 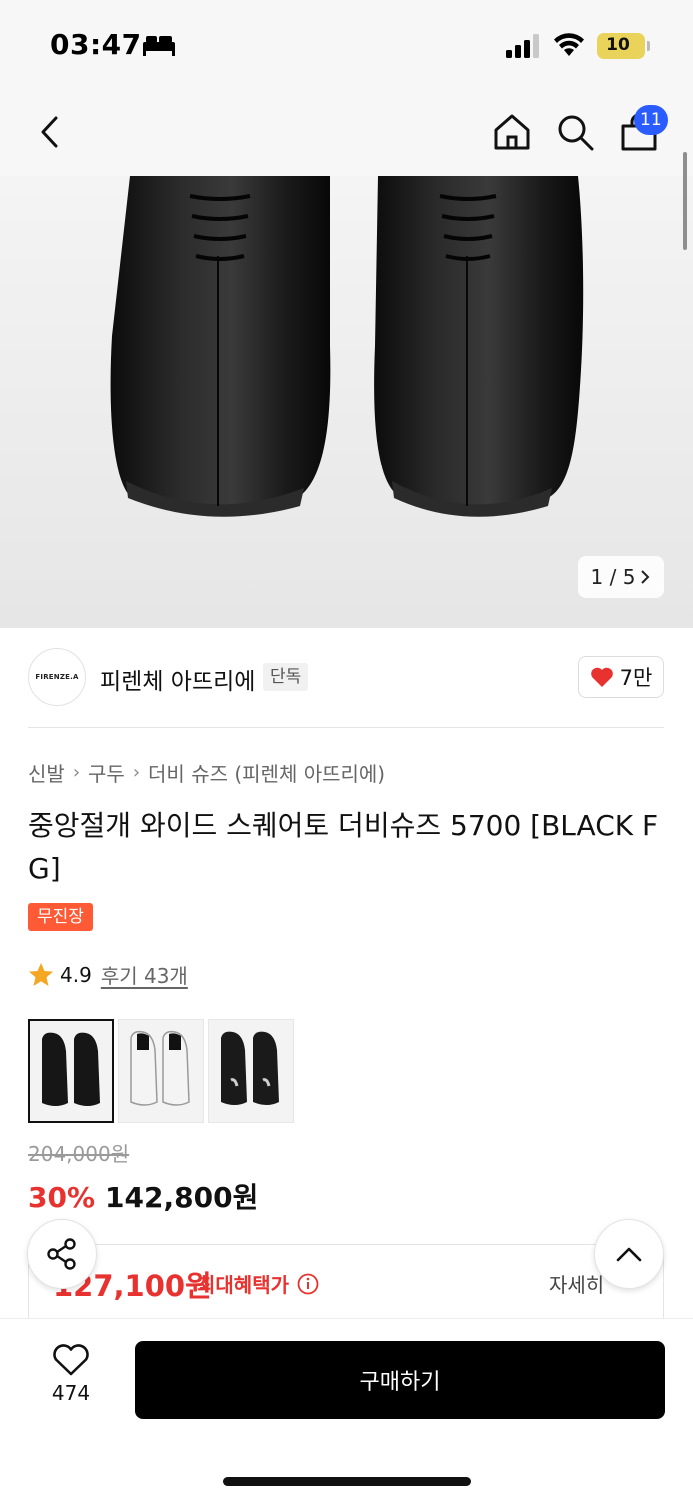 I want to click on status-bar: 03:47 10, so click(x=346, y=46).